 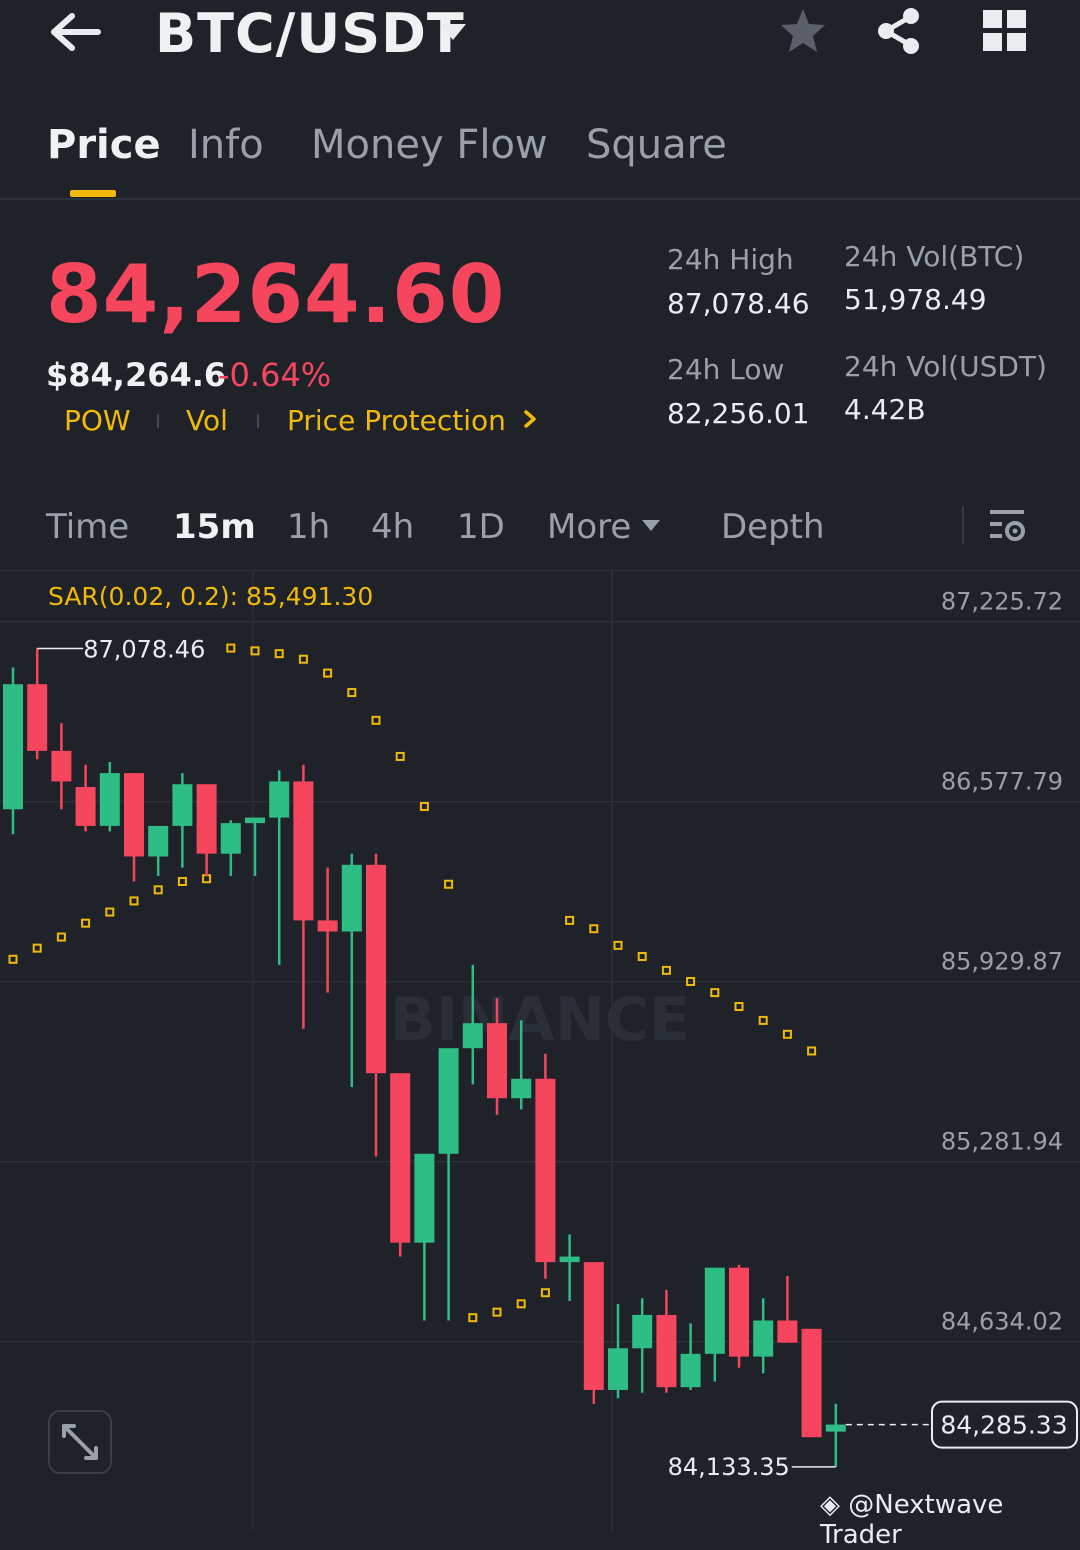 I want to click on stat-high-label: 24h High, so click(x=730, y=259).